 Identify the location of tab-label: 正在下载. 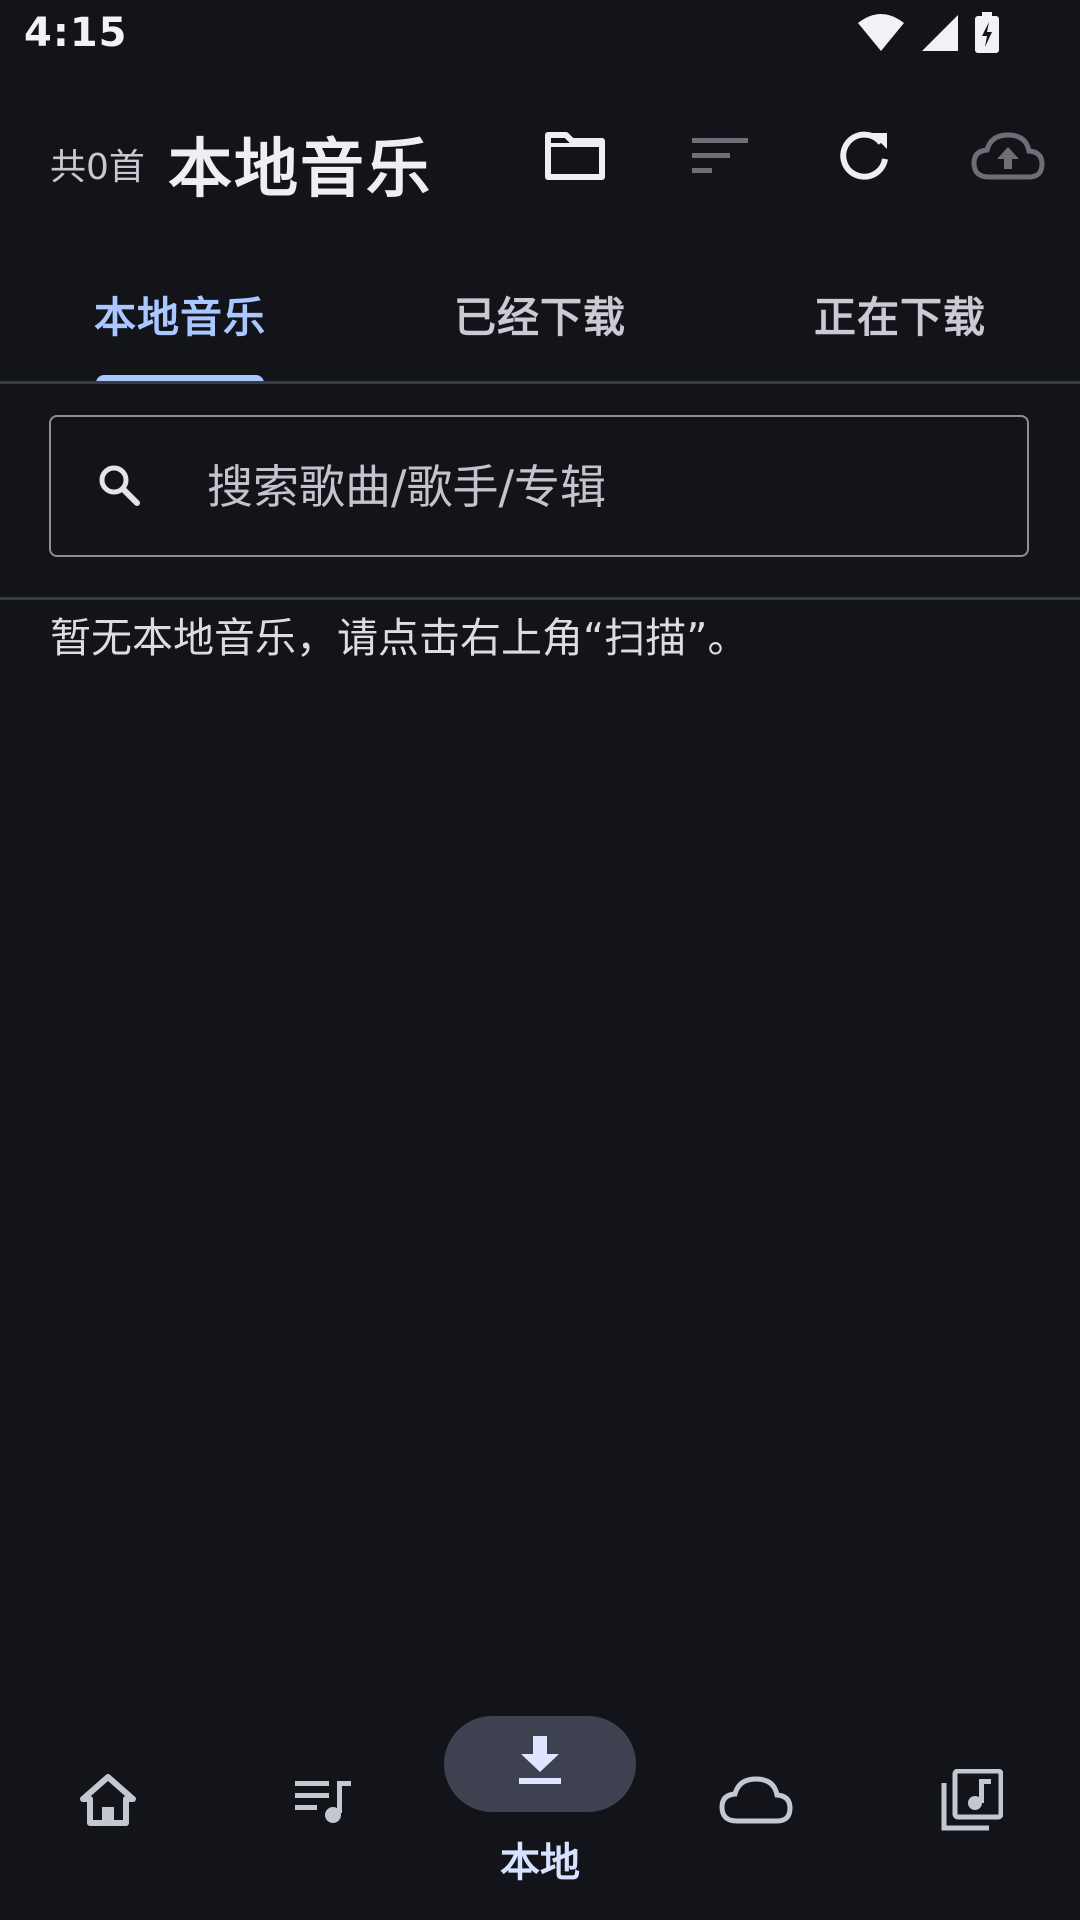
(899, 317).